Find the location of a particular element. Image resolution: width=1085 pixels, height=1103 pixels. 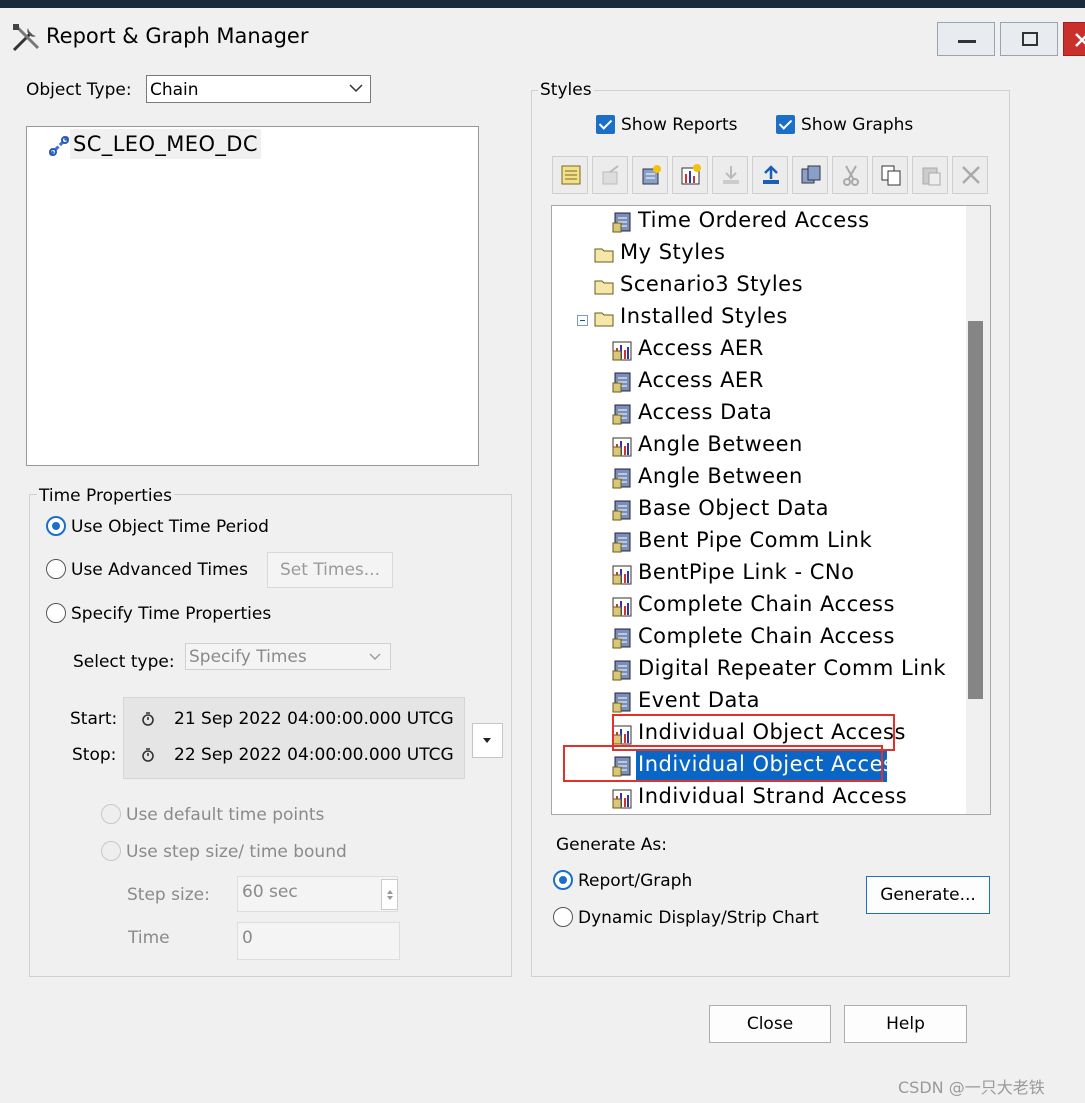

tree-scrollbar-thumb is located at coordinates (975, 510).